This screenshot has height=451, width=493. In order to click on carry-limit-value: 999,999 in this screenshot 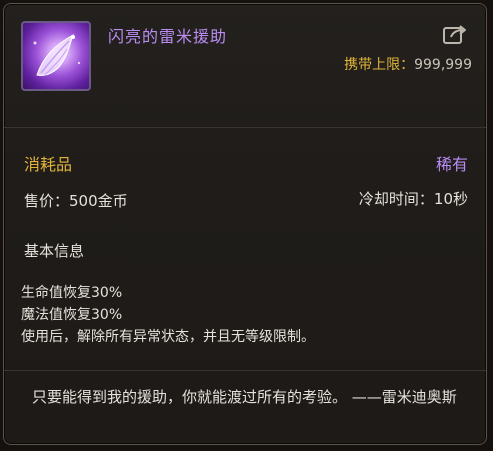, I will do `click(443, 65)`.